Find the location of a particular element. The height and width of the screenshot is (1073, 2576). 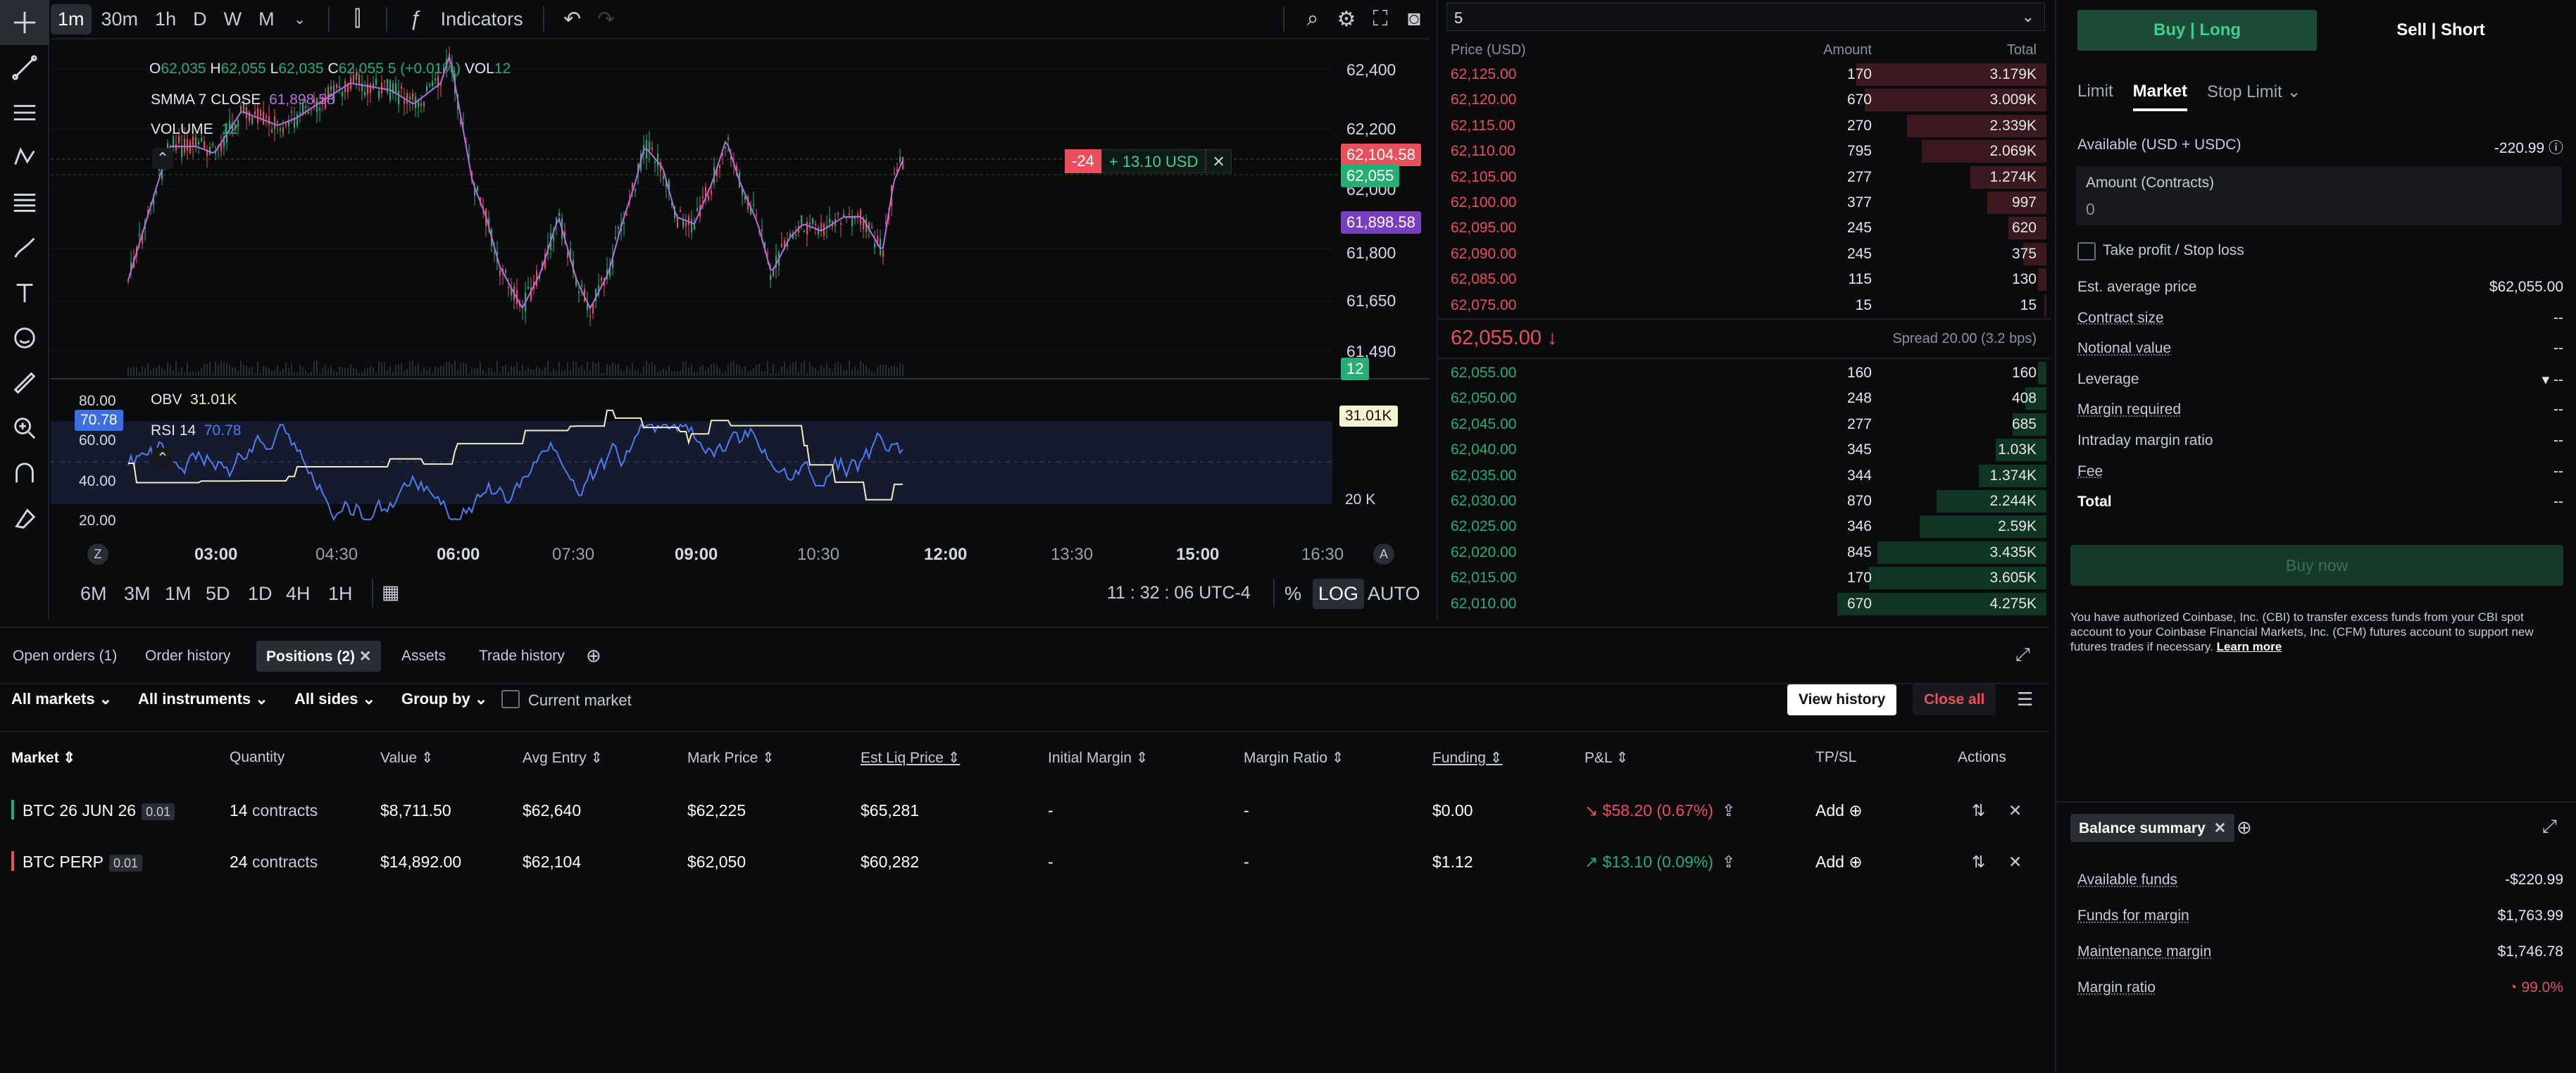

auto-scale-toggle: AUTO is located at coordinates (1394, 594).